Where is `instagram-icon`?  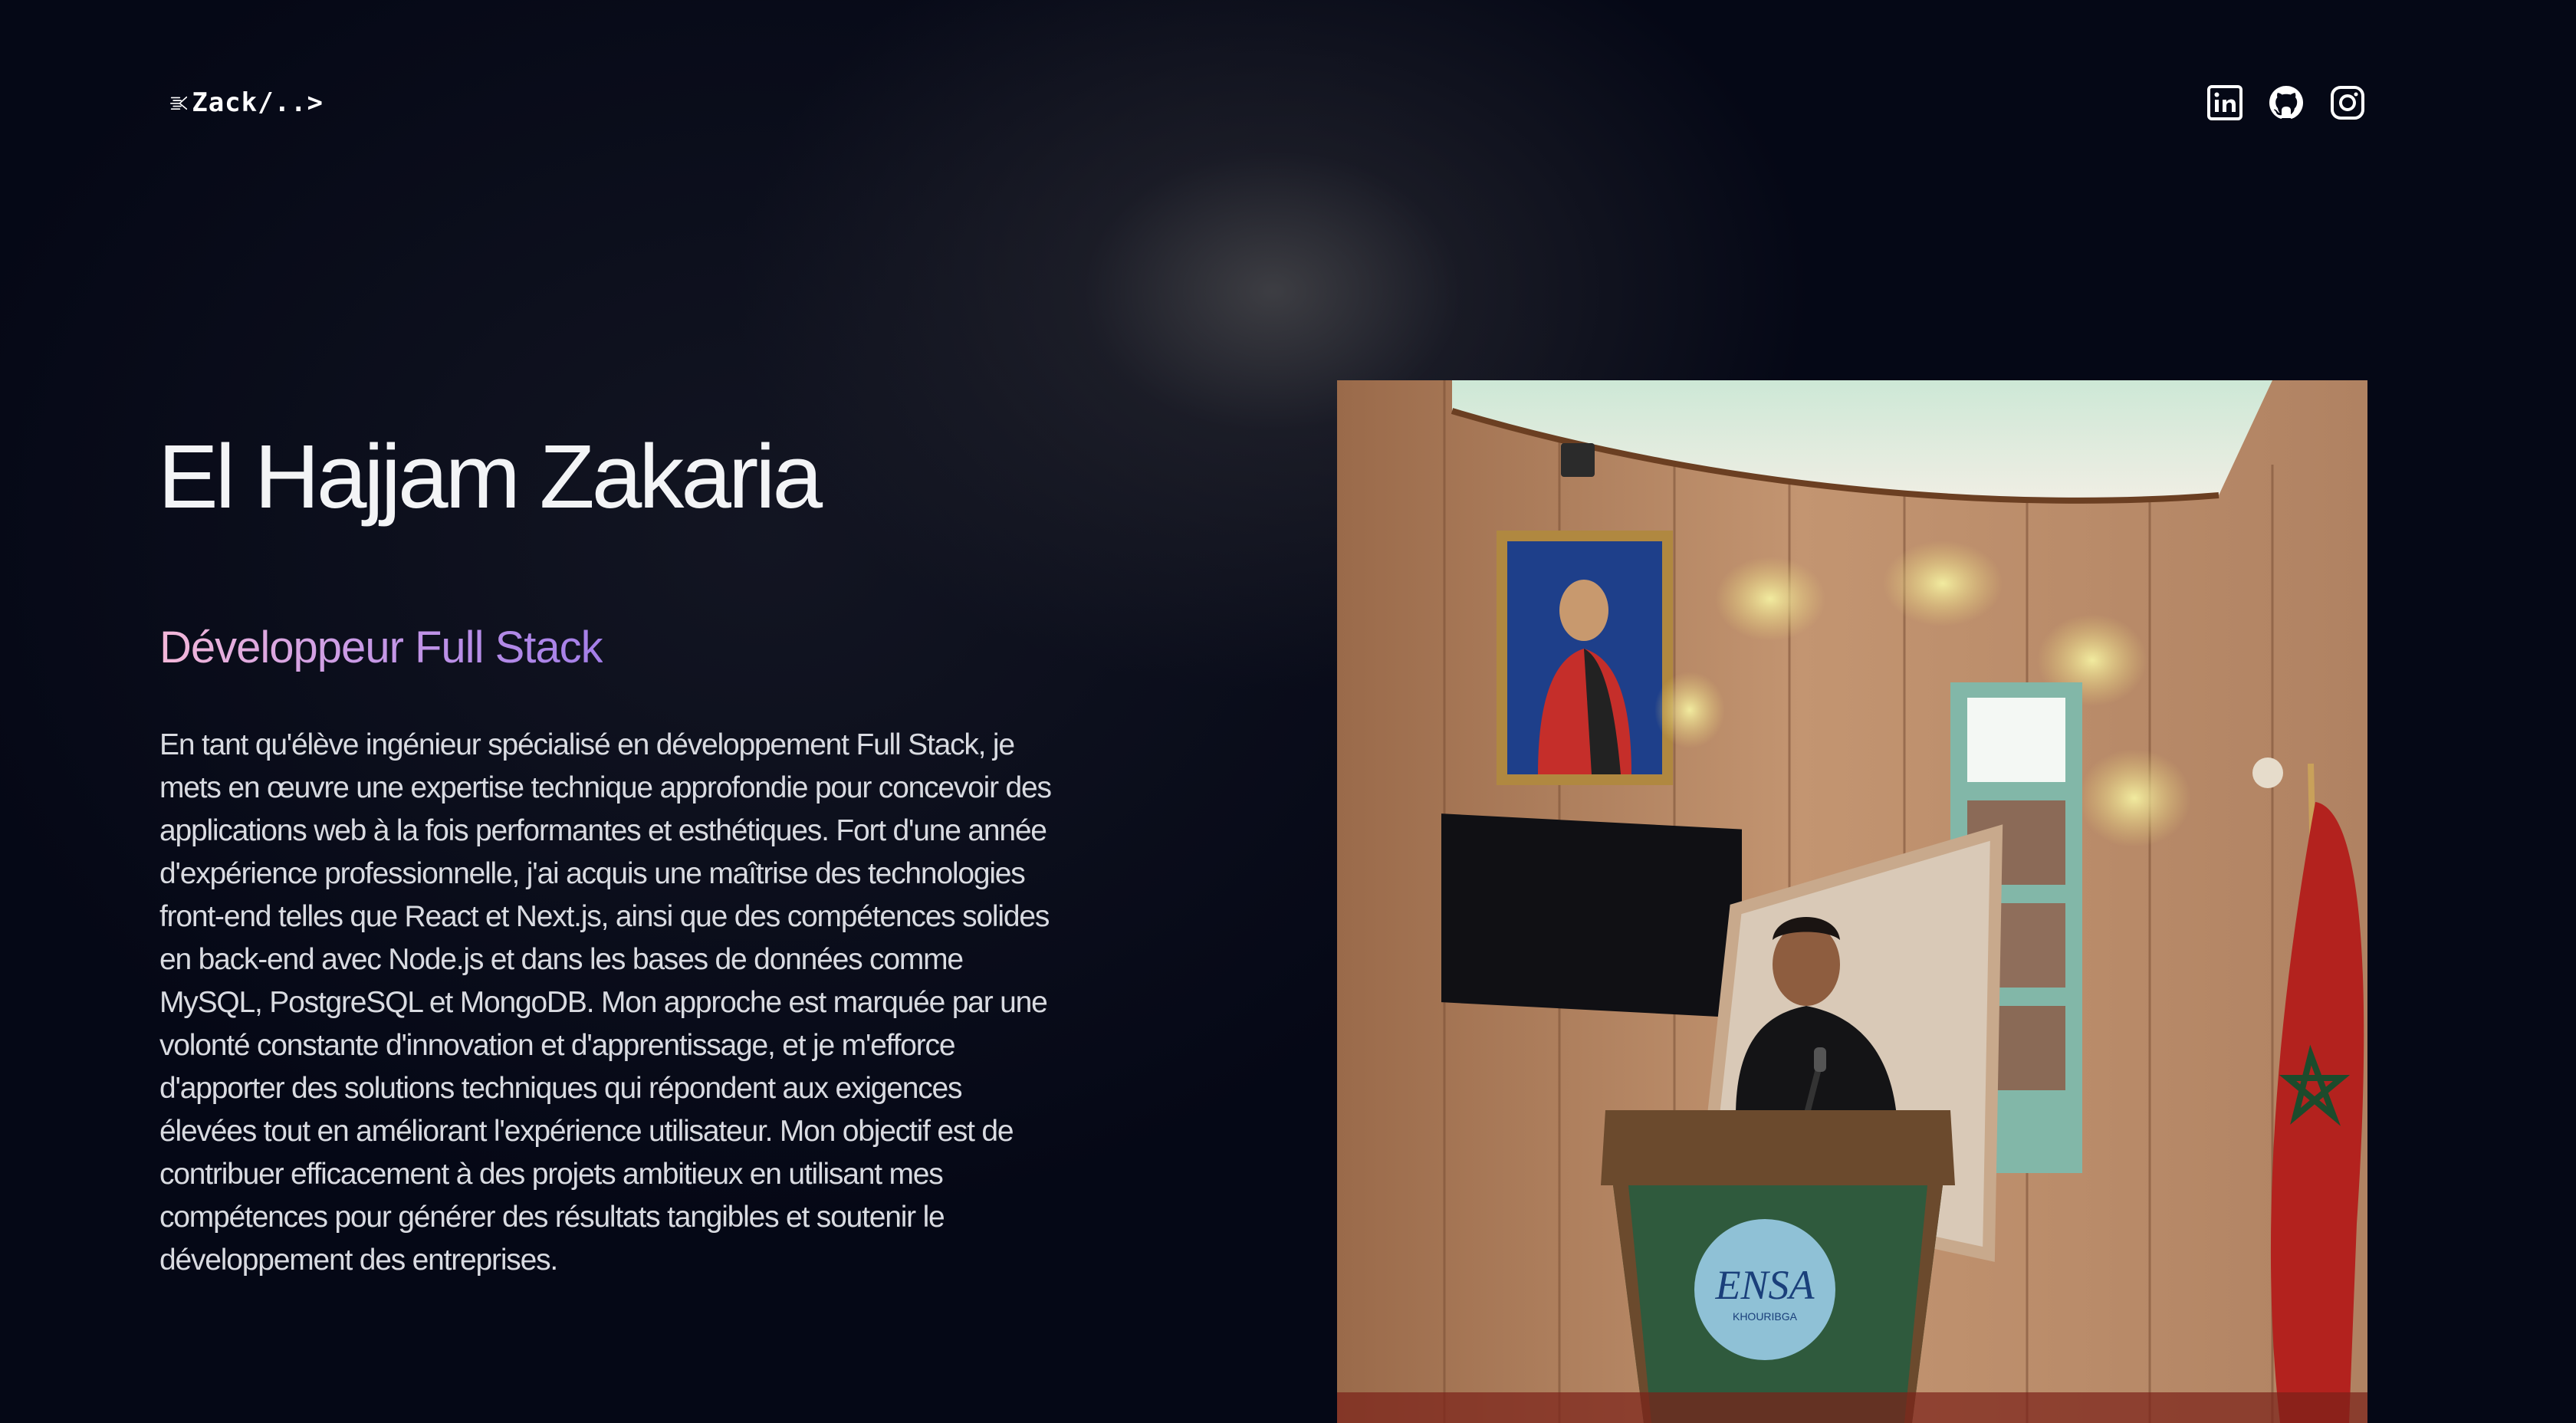 instagram-icon is located at coordinates (2347, 103).